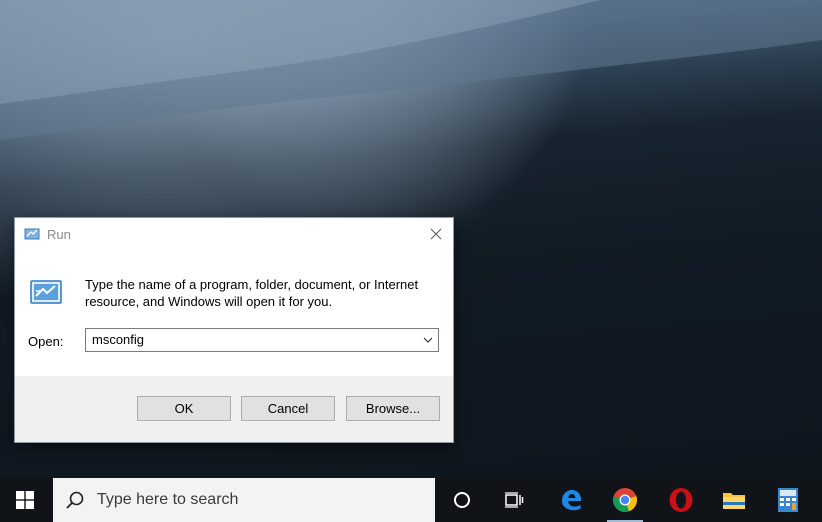 This screenshot has width=822, height=522. I want to click on open-combobox: msconfig, so click(262, 340).